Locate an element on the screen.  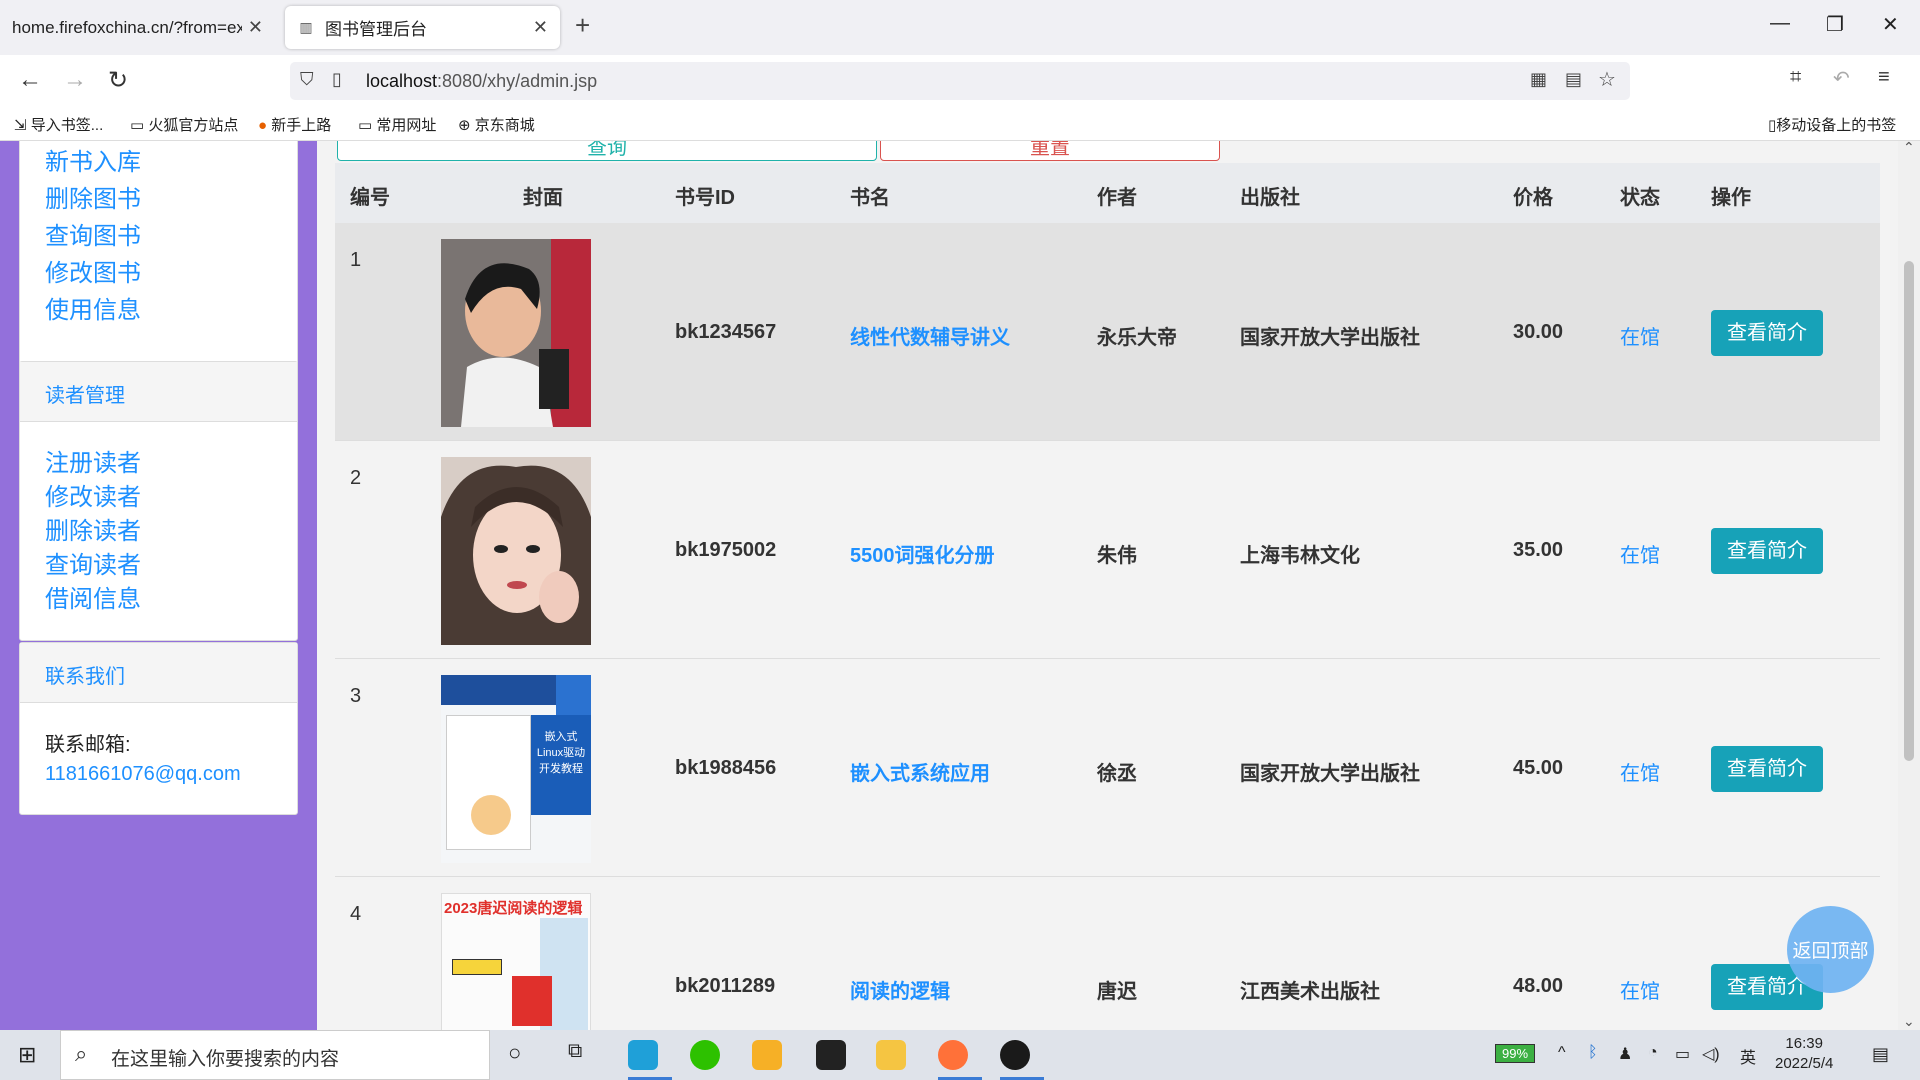
row-num: 3 is located at coordinates (356, 696).